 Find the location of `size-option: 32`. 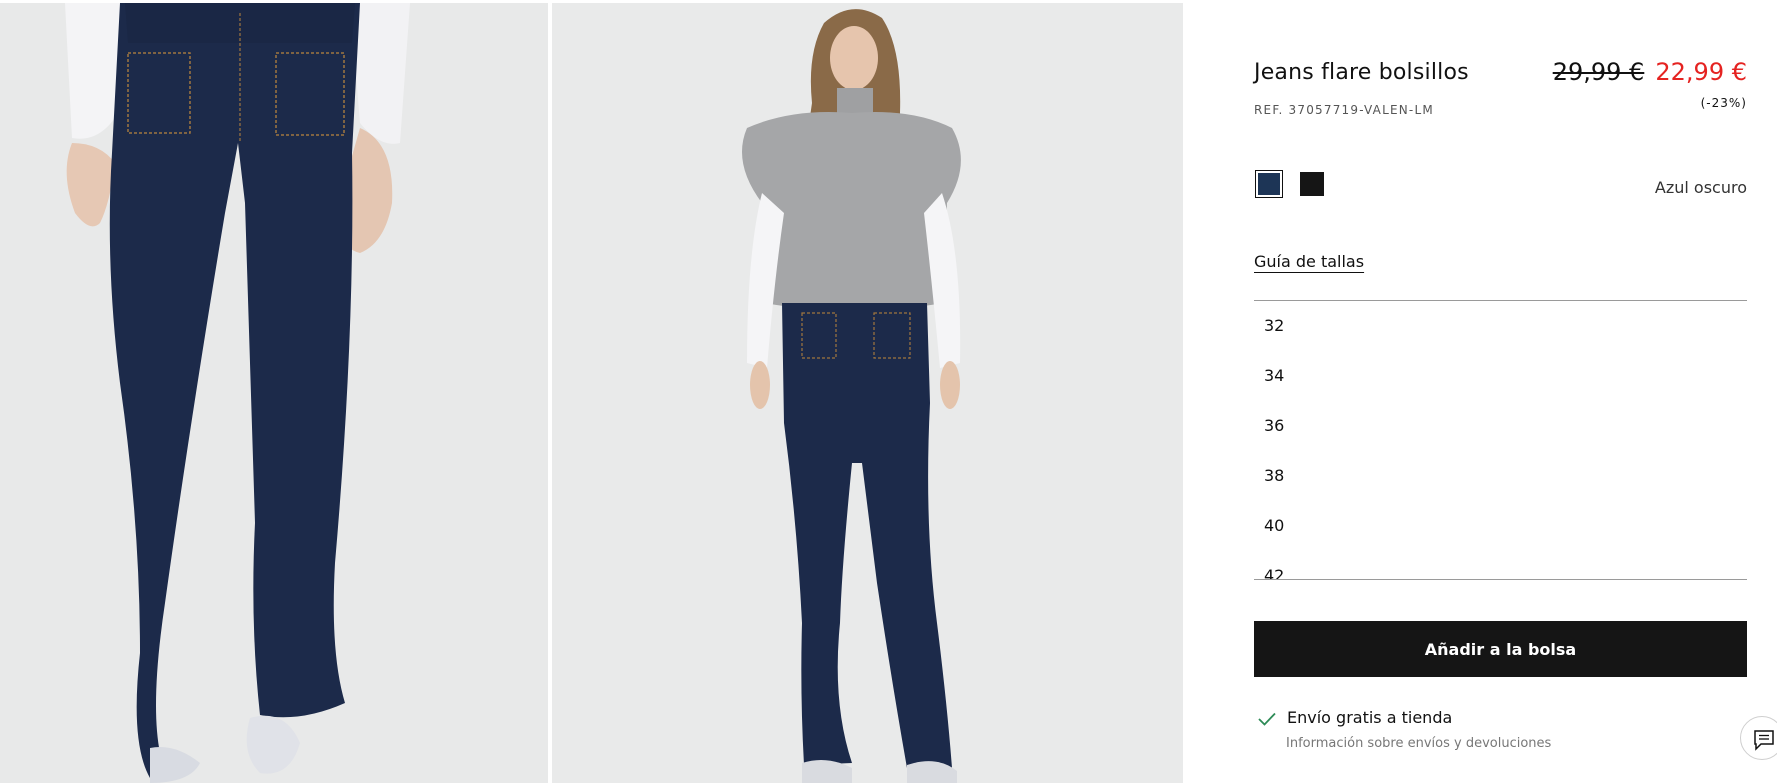

size-option: 32 is located at coordinates (1274, 325).